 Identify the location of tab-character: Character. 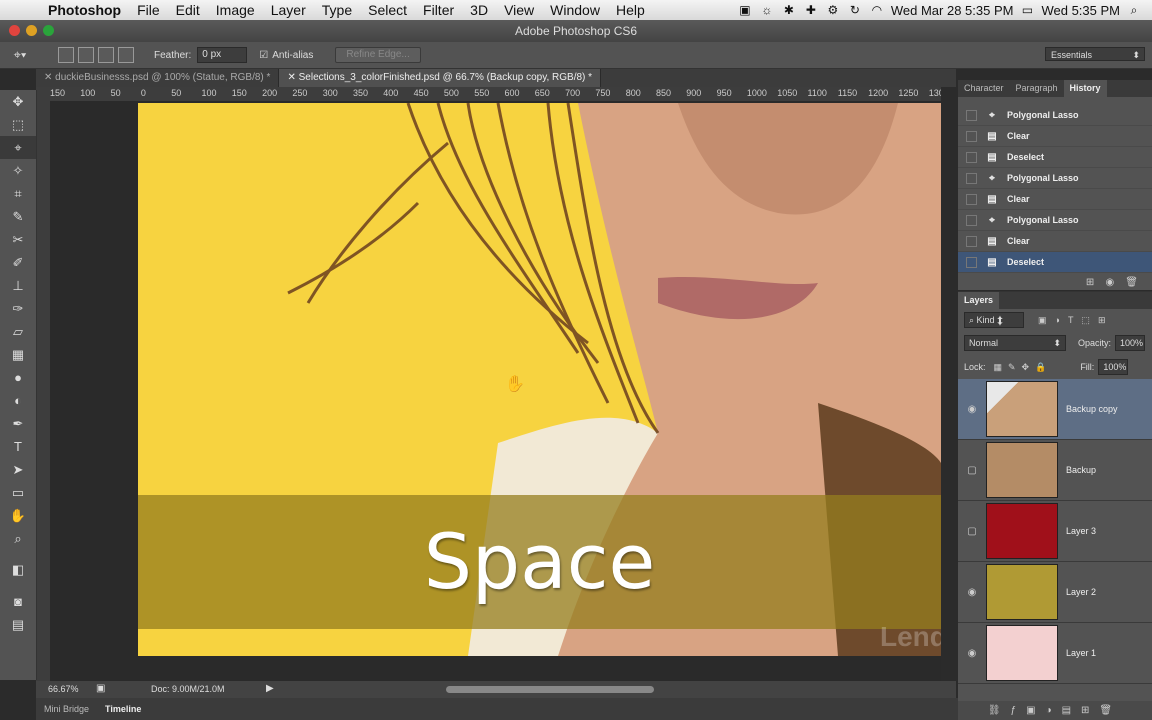
(984, 88).